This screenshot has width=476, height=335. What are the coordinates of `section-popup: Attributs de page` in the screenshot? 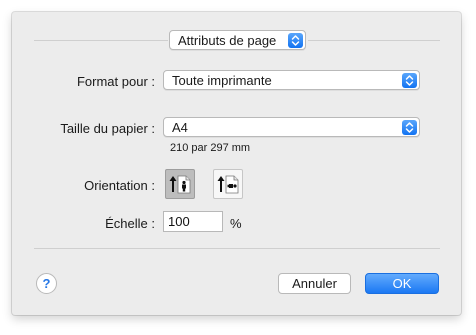 It's located at (237, 40).